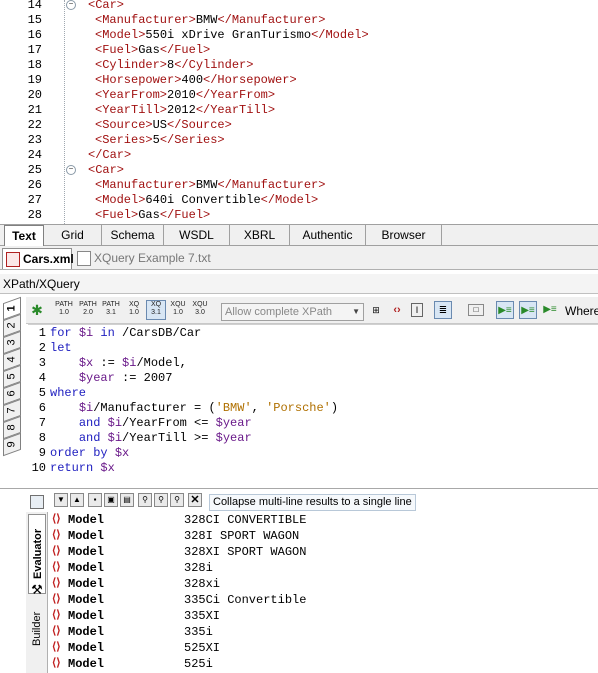 This screenshot has height=673, width=598. Describe the element at coordinates (144, 258) in the screenshot. I see `document-tab-xquery: XQuery Example 7.txt` at that location.